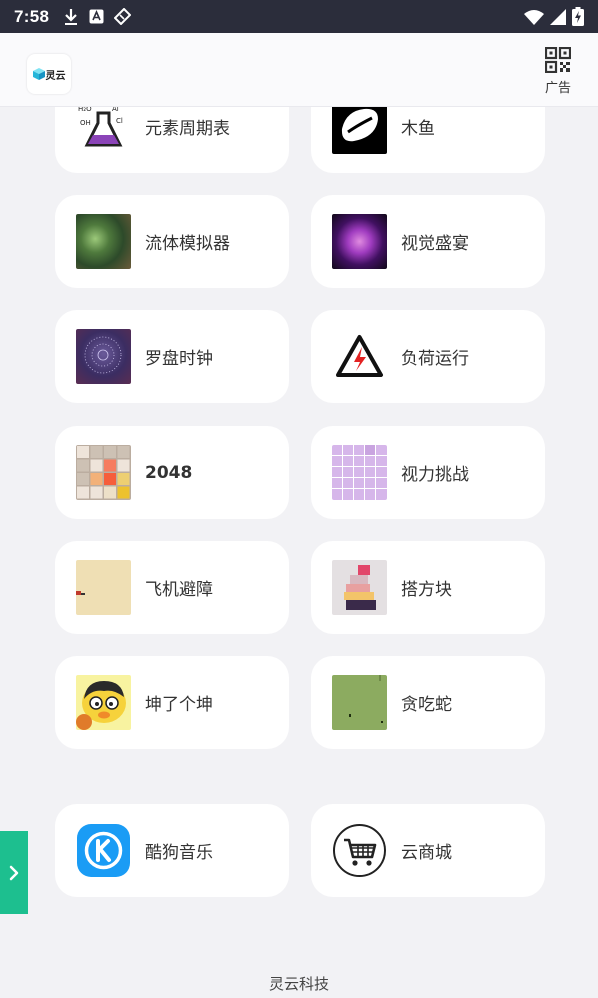  I want to click on app-label: 云商城, so click(426, 853).